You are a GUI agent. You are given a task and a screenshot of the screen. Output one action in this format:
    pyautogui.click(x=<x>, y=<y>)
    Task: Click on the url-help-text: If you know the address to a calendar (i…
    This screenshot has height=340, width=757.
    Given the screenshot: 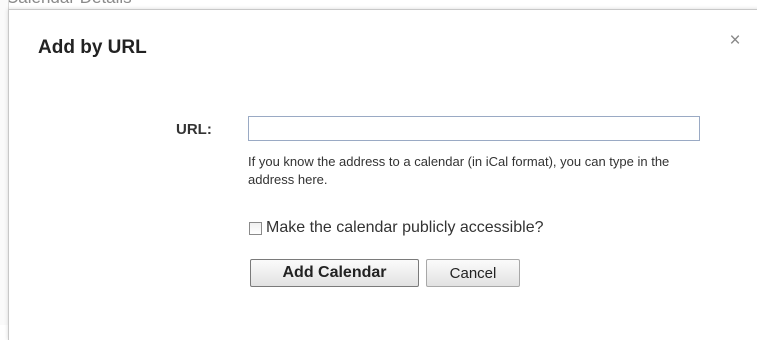 What is the action you would take?
    pyautogui.click(x=459, y=170)
    